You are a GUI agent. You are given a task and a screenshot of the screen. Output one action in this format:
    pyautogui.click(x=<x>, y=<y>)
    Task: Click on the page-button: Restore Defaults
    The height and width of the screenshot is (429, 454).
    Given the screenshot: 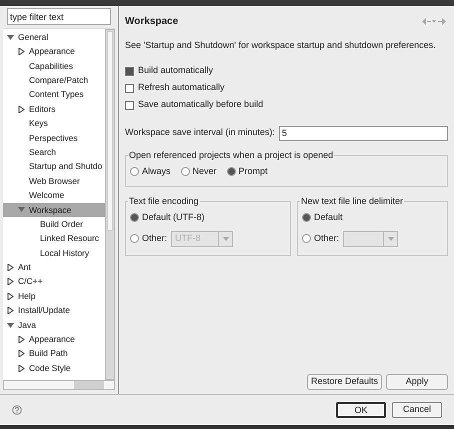 What is the action you would take?
    pyautogui.click(x=344, y=382)
    